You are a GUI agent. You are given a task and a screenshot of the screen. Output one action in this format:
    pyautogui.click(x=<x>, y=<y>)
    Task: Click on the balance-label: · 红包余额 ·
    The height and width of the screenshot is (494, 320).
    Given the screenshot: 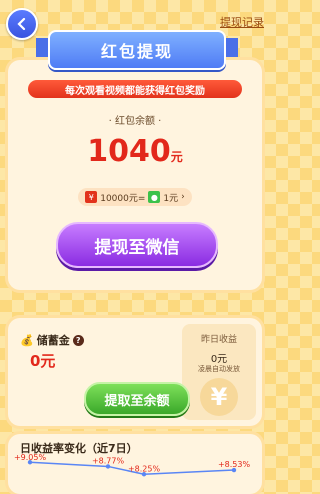 What is the action you would take?
    pyautogui.click(x=135, y=121)
    